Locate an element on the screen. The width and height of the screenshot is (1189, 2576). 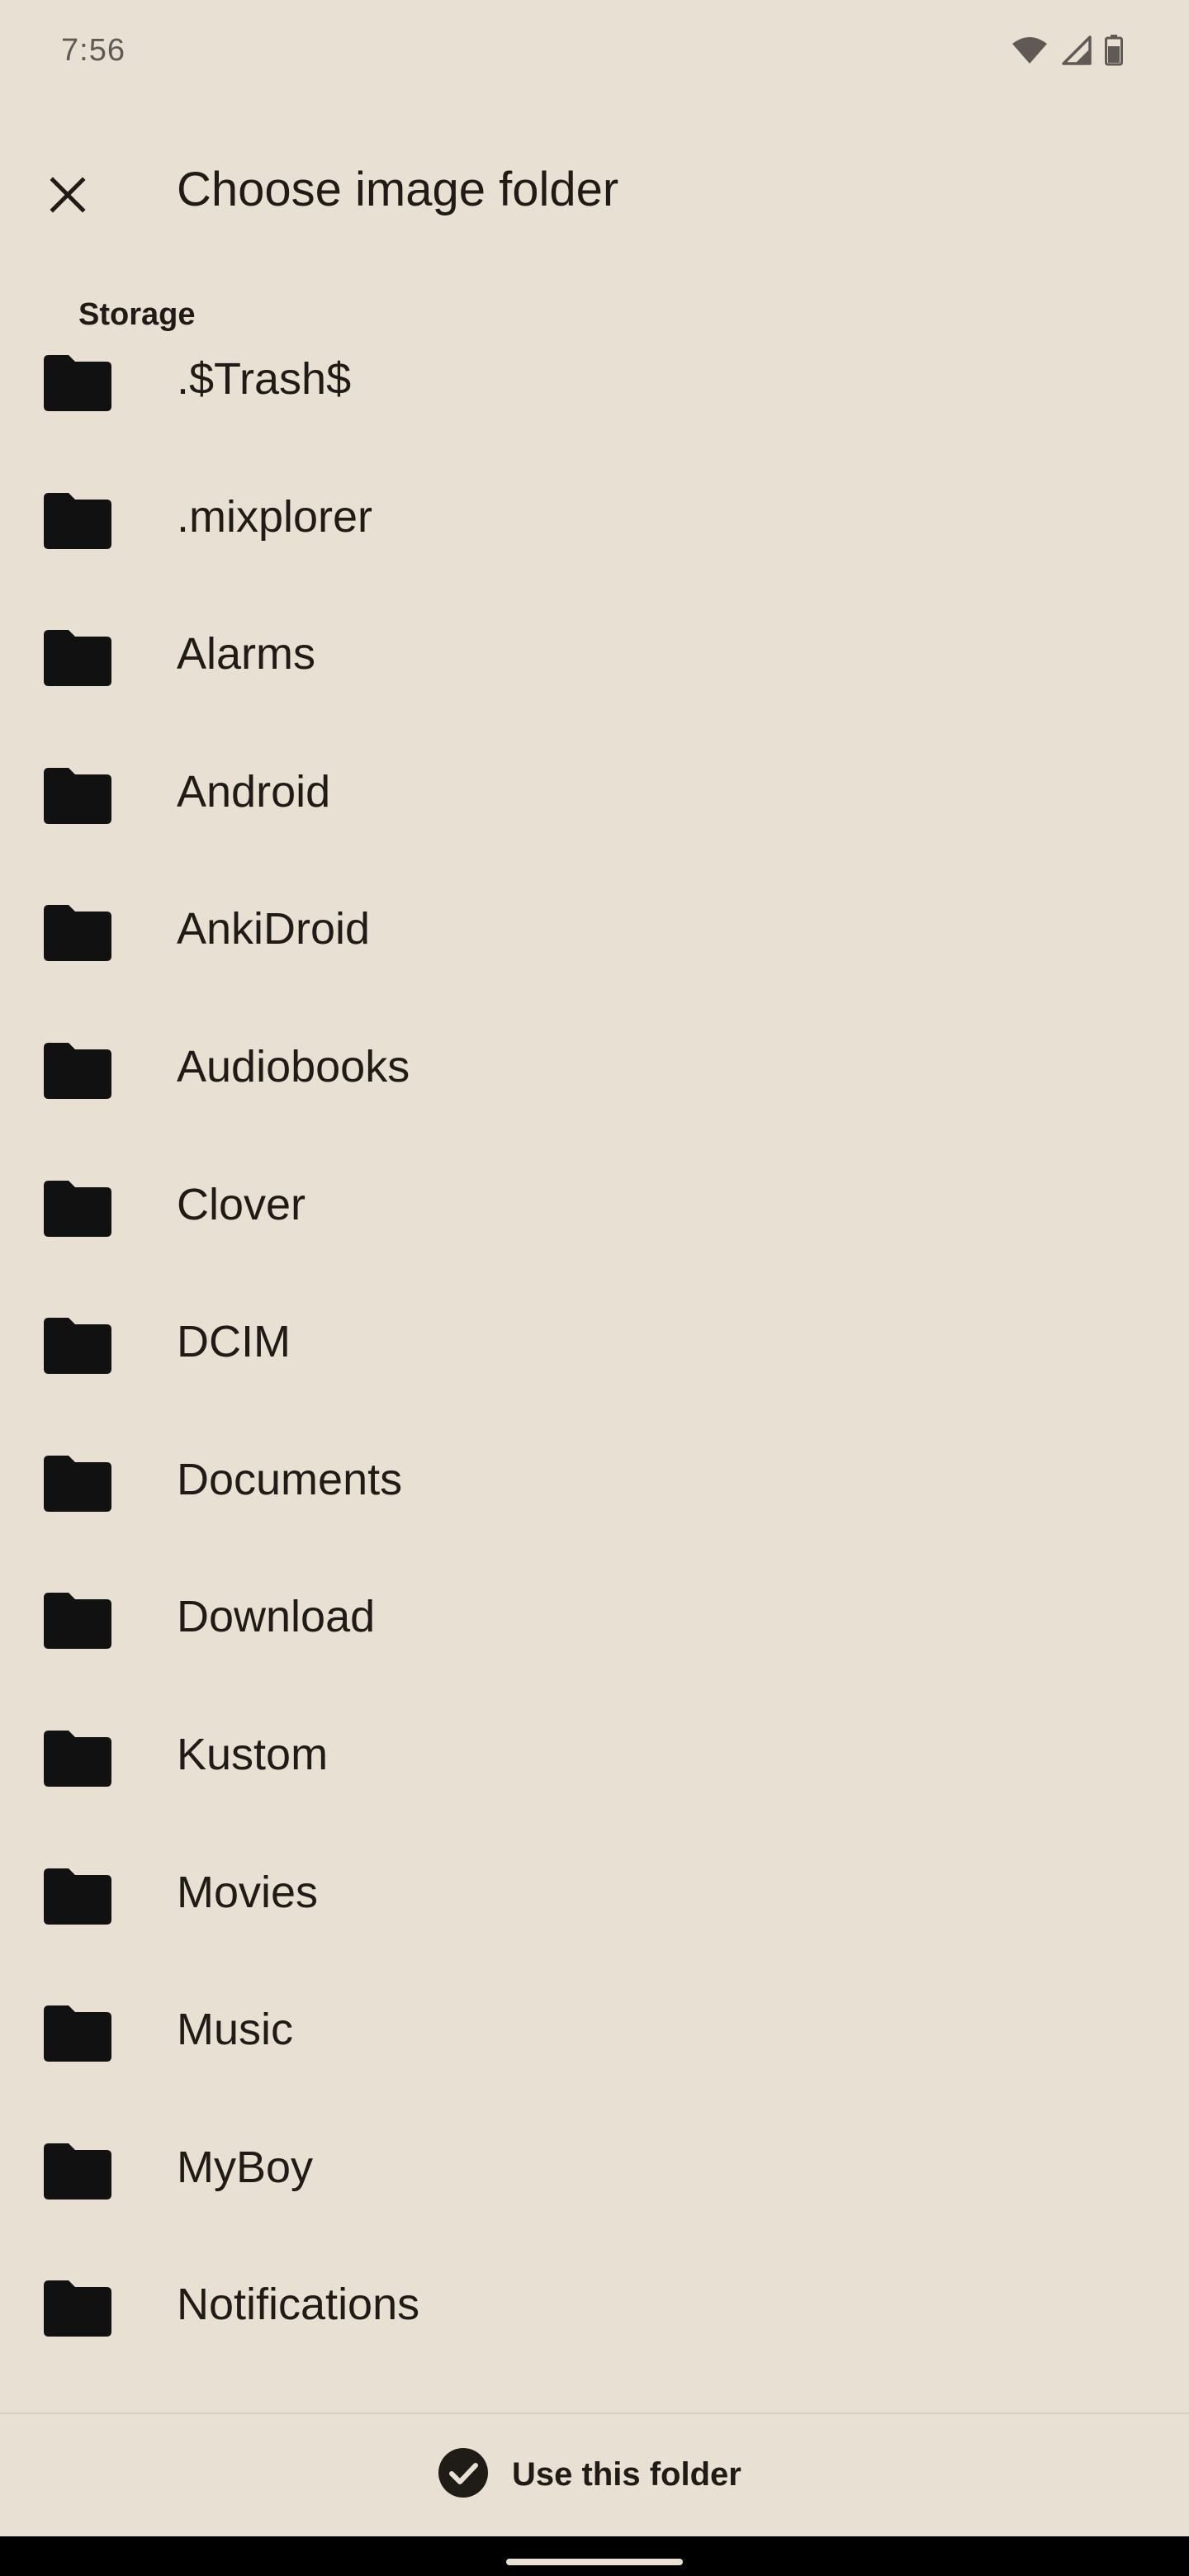
folder-item: AnkiDroid is located at coordinates (594, 929).